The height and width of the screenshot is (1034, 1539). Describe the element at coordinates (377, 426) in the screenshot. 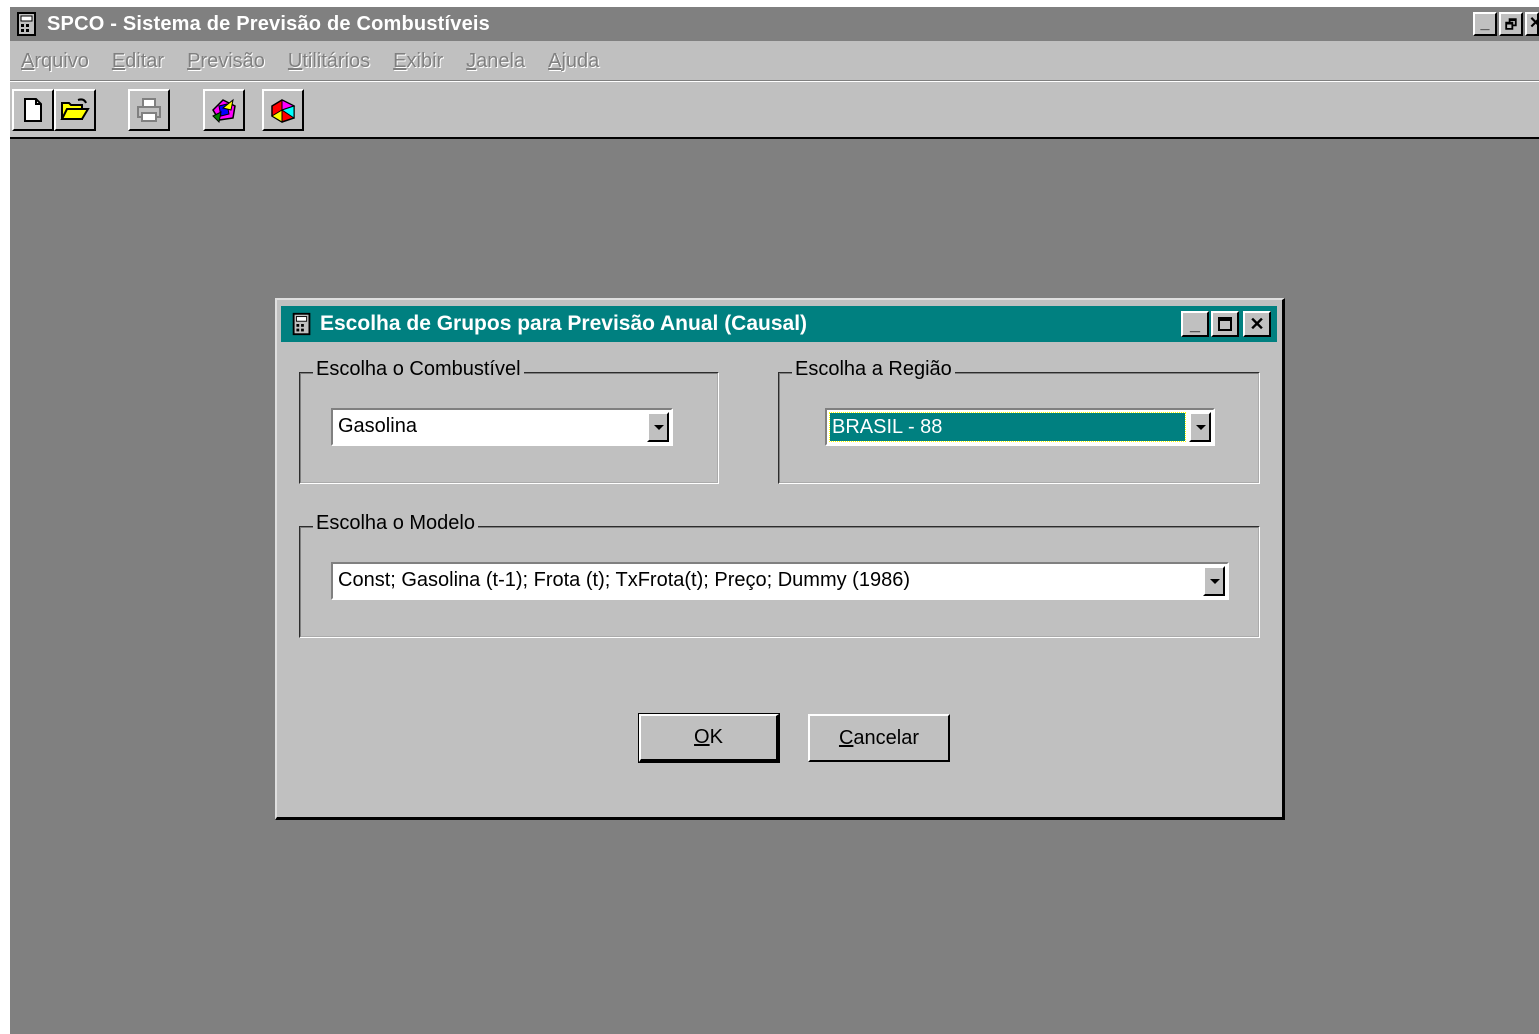

I see `fuel-value: Gasolina` at that location.